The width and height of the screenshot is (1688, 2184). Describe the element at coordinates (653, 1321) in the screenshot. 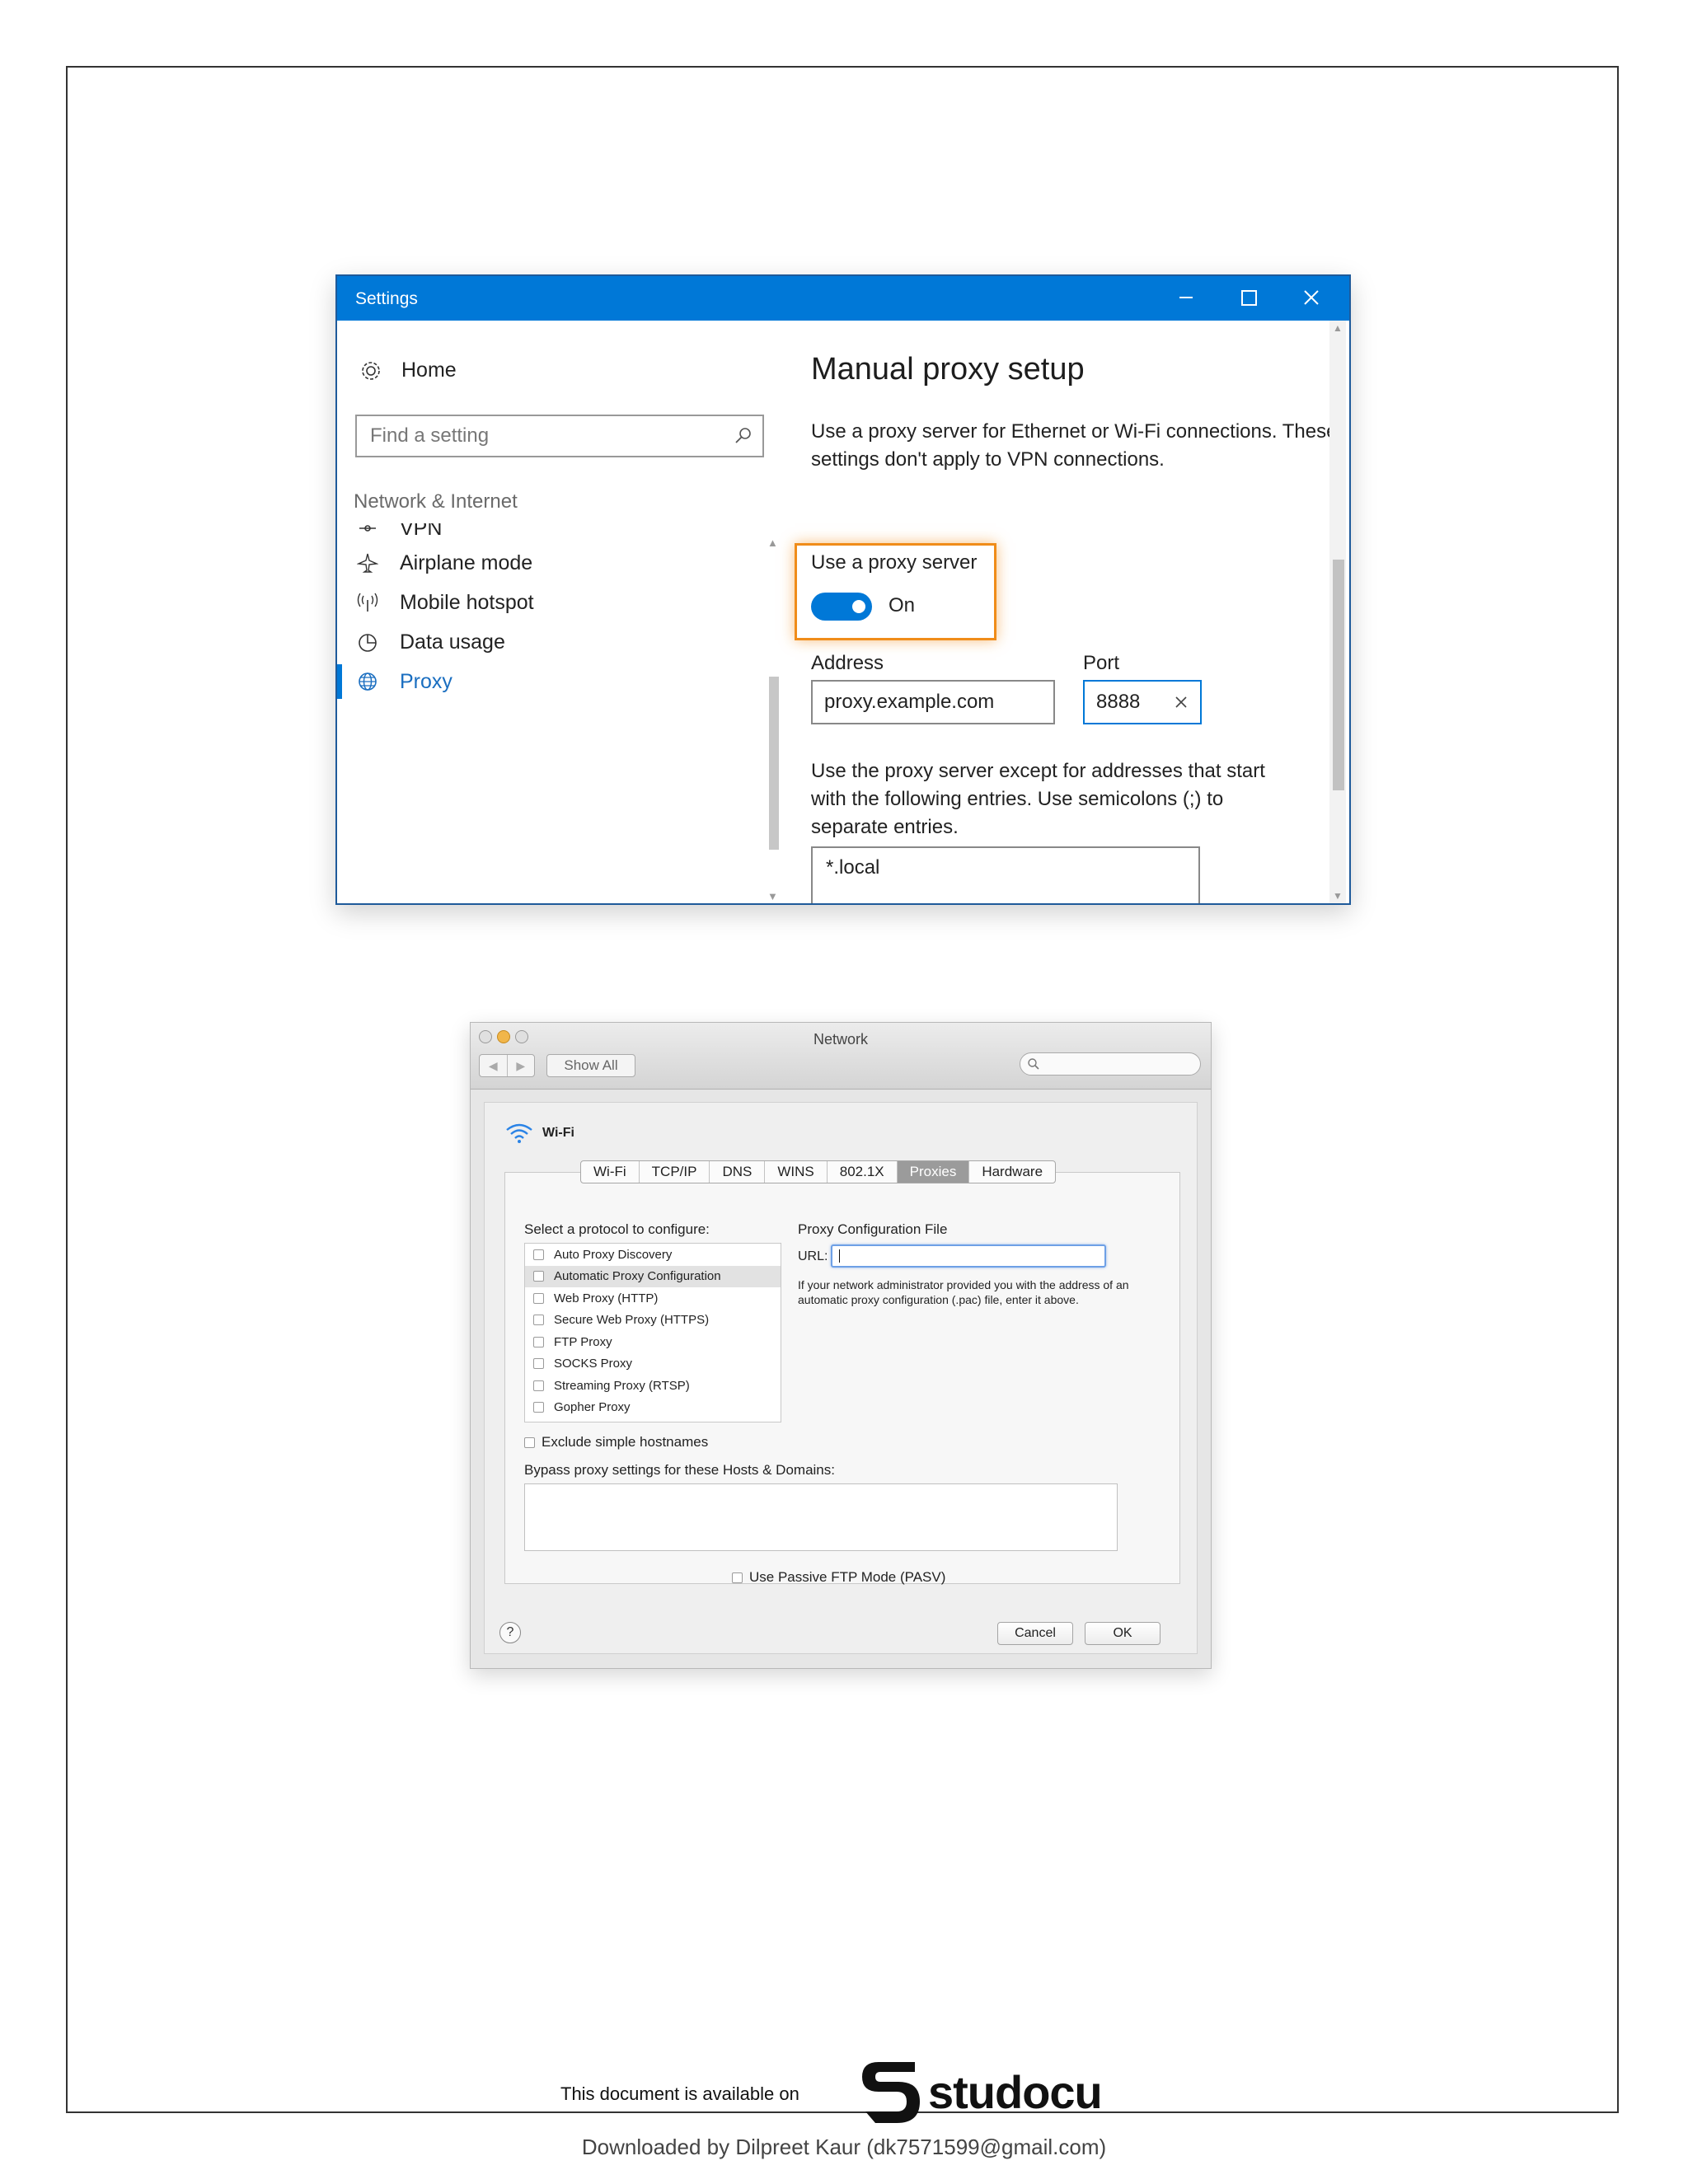

I see `protocol-secure-web-proxy: Secure Web Proxy (HTTPS)` at that location.